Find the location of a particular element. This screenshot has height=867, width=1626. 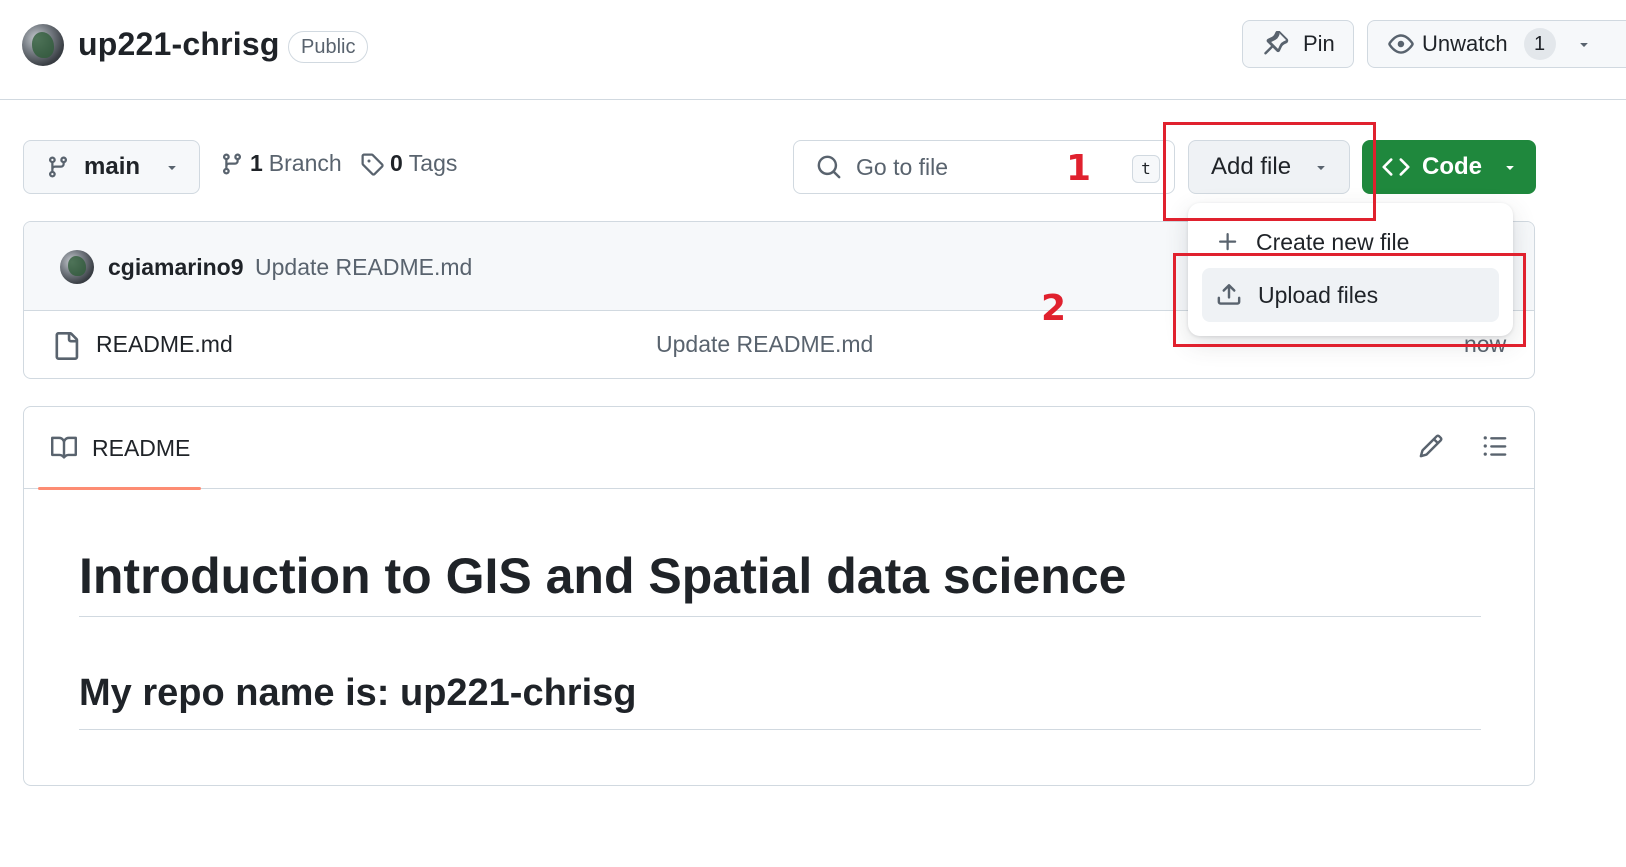

branch-count: 1 is located at coordinates (256, 163).